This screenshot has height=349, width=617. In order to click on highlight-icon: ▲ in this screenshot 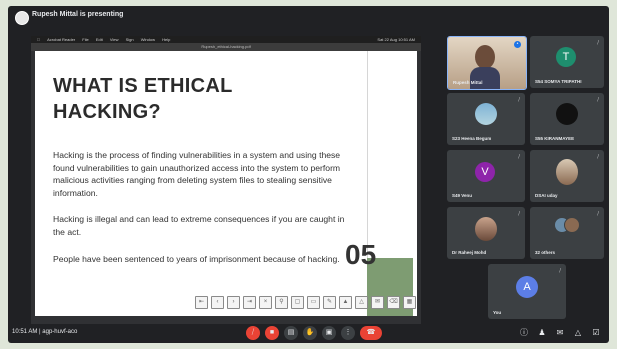, I will do `click(345, 302)`.